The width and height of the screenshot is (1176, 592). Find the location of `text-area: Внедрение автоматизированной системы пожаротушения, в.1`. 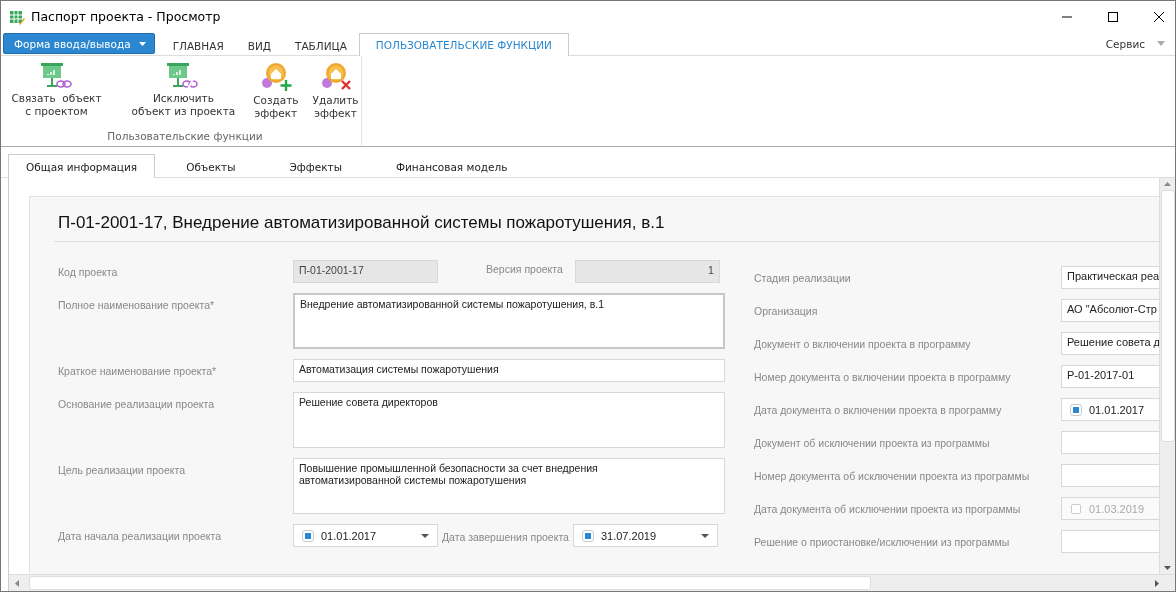

text-area: Внедрение автоматизированной системы пожаротушения, в.1 is located at coordinates (509, 321).